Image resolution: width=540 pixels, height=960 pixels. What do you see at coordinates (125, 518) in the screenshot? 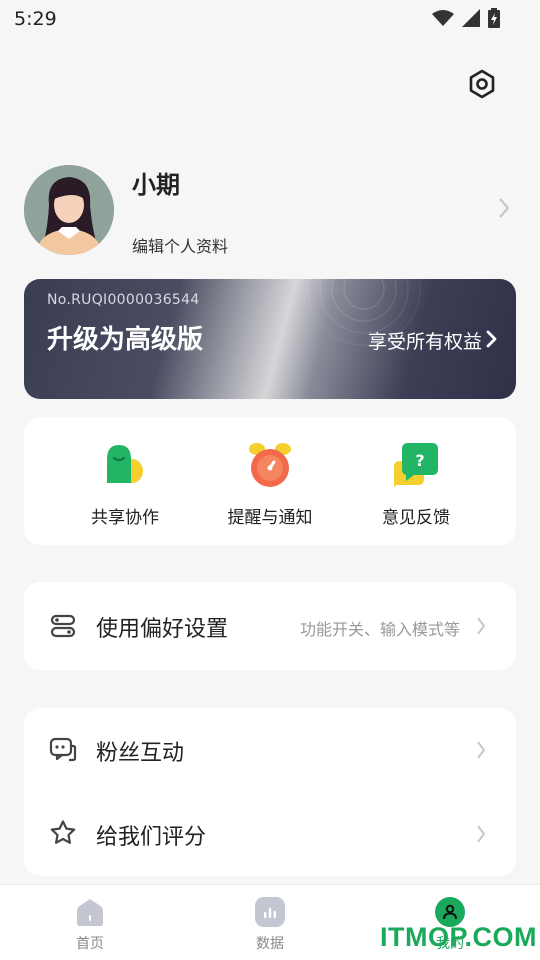
I see `quick-action-label: 共享协作` at bounding box center [125, 518].